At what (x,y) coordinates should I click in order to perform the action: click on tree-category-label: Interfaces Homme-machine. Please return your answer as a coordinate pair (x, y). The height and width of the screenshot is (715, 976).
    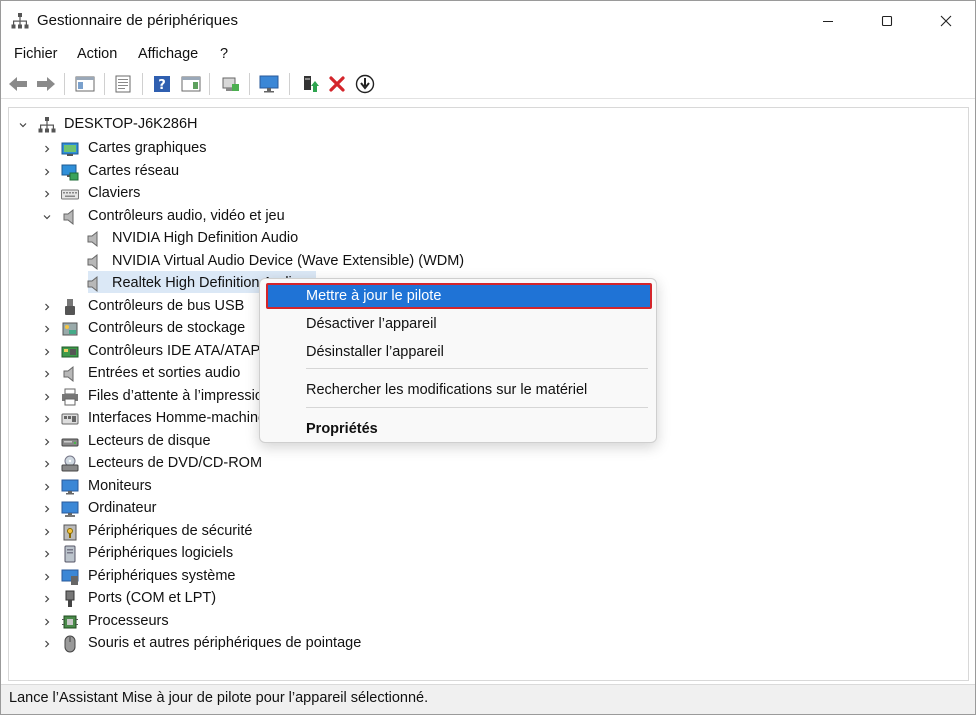
    Looking at the image, I should click on (177, 418).